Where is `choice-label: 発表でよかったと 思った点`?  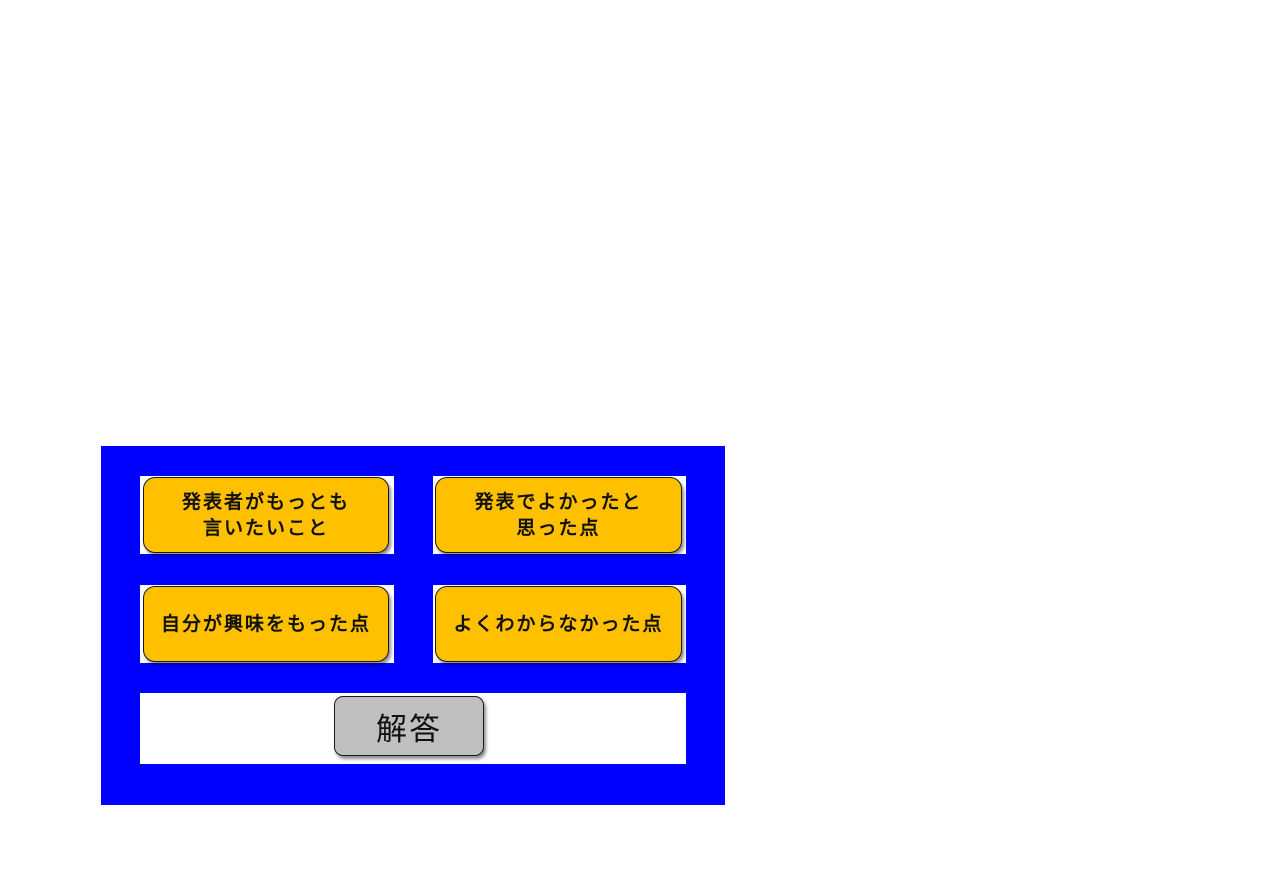
choice-label: 発表でよかったと 思った点 is located at coordinates (558, 515).